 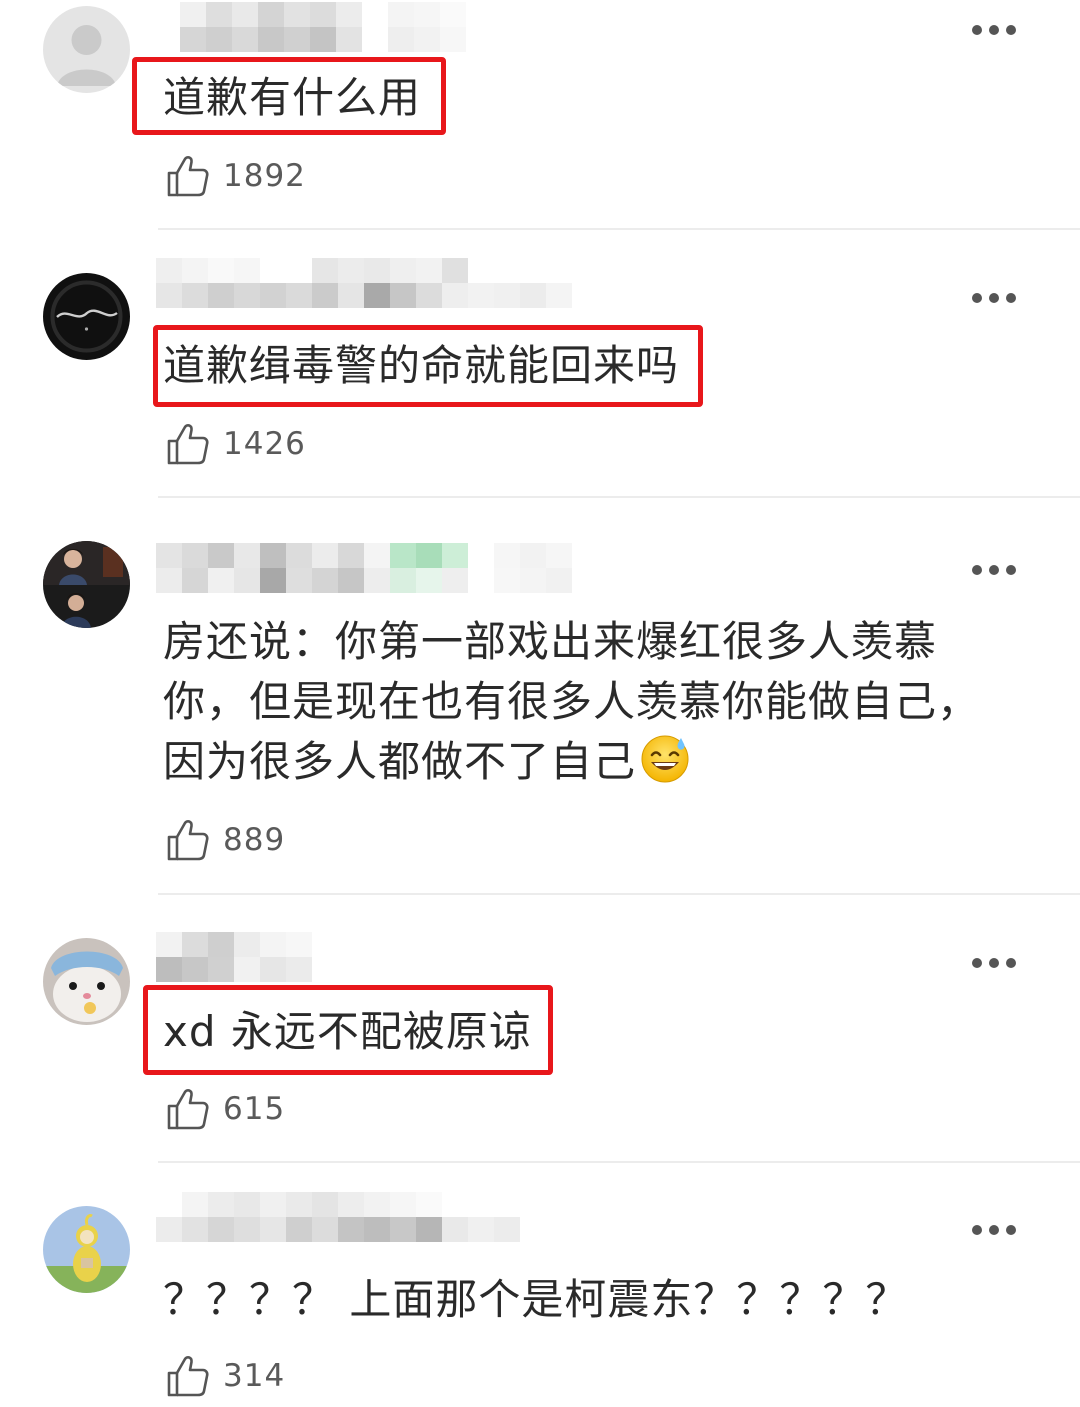 I want to click on like-button: 1426, so click(x=236, y=444).